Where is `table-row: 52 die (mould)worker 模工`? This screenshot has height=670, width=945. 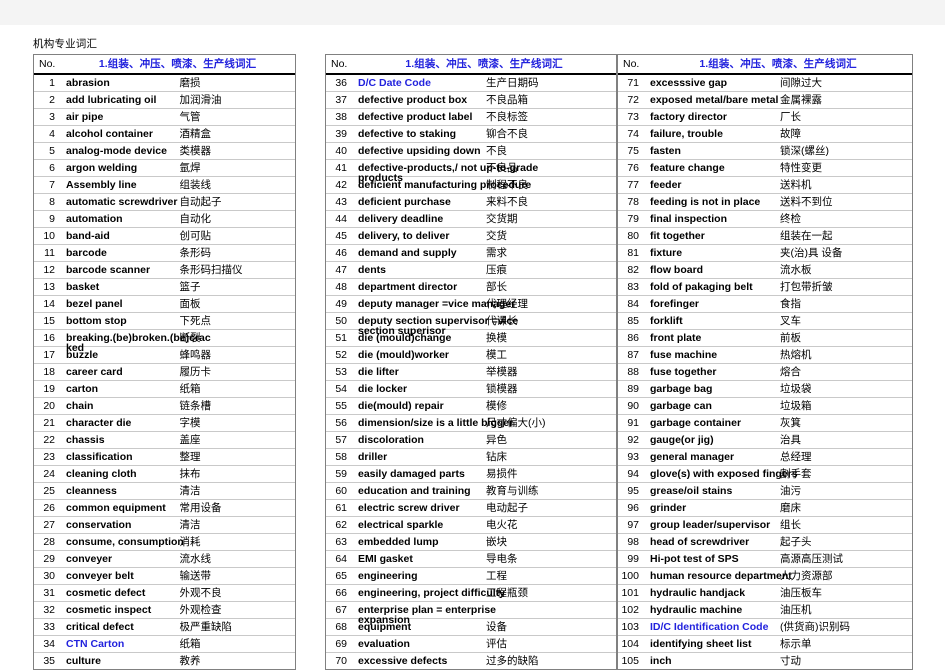 table-row: 52 die (mould)worker 模工 is located at coordinates (471, 355).